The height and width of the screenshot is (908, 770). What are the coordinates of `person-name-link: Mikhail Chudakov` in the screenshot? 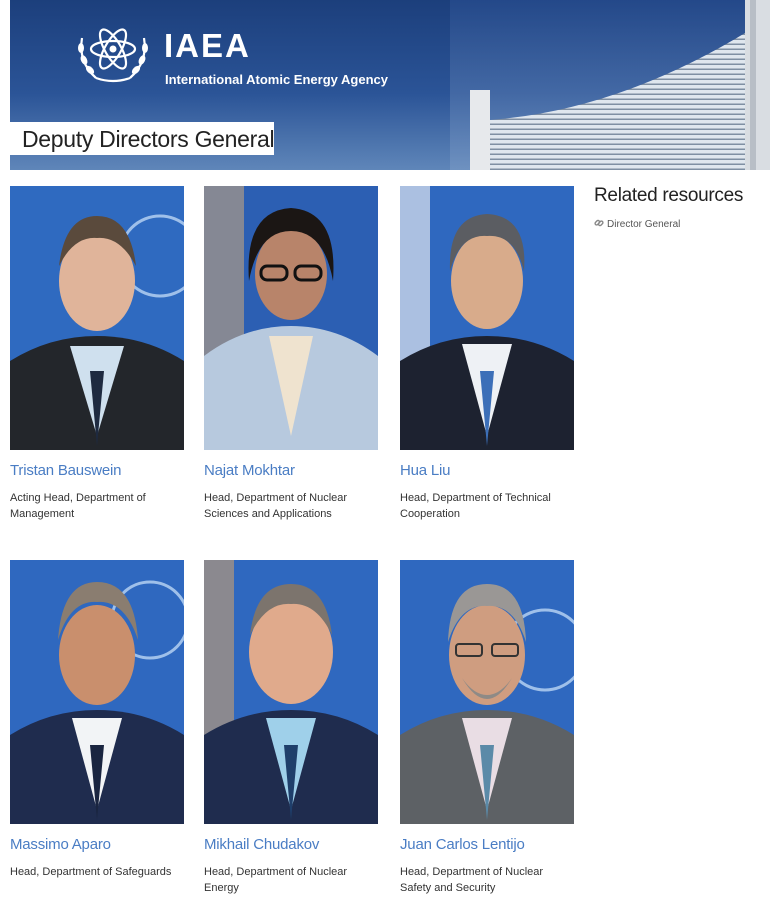 It's located at (292, 845).